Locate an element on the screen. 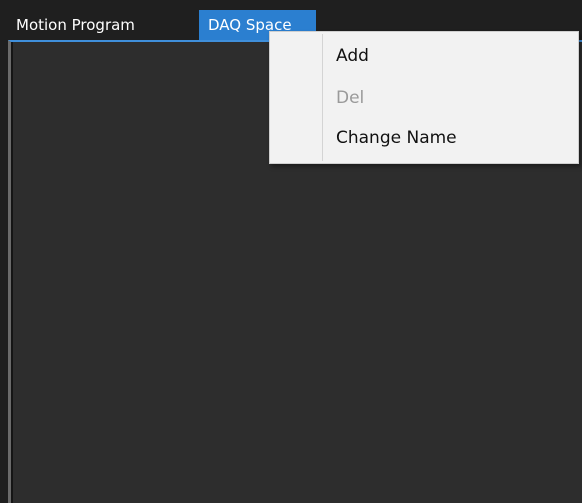  menu-item-add: Add is located at coordinates (424, 56).